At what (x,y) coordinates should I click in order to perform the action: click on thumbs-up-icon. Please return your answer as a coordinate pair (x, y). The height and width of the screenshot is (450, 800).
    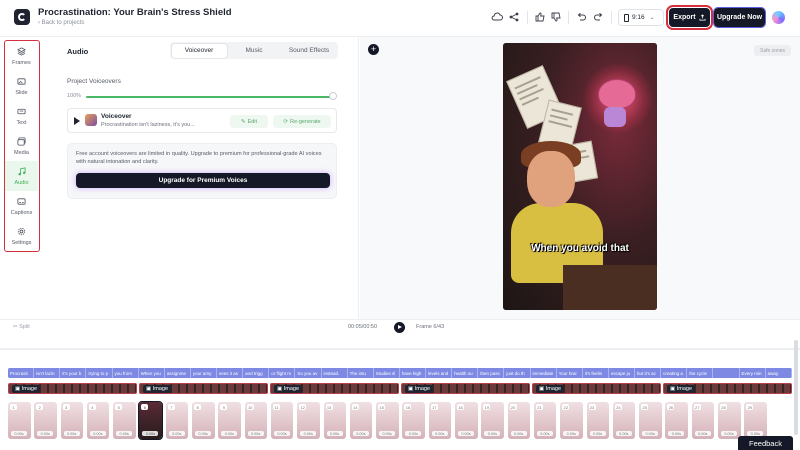
    Looking at the image, I should click on (540, 17).